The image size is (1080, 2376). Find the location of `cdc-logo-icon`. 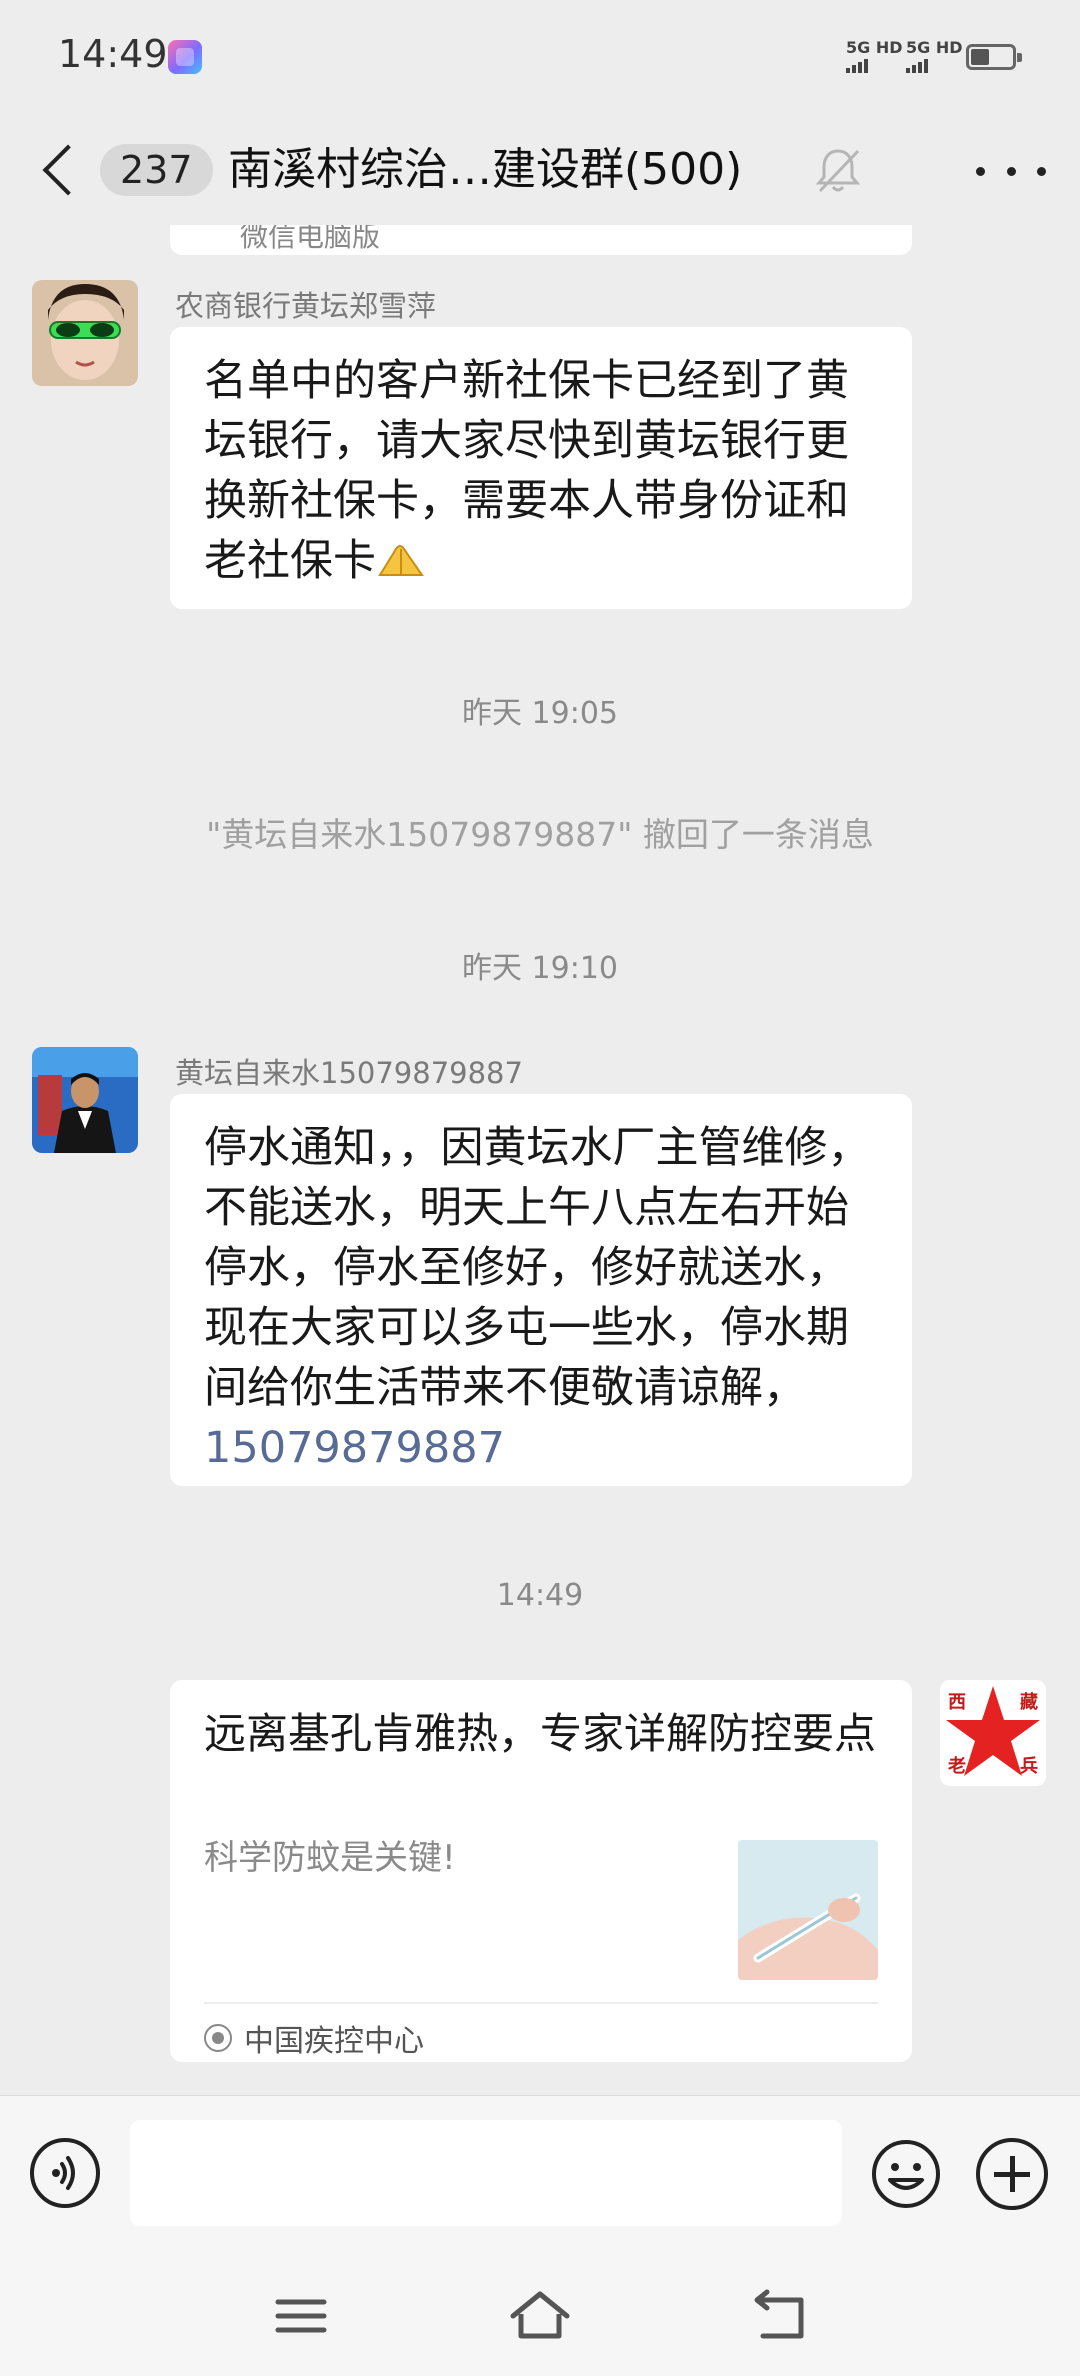

cdc-logo-icon is located at coordinates (218, 2038).